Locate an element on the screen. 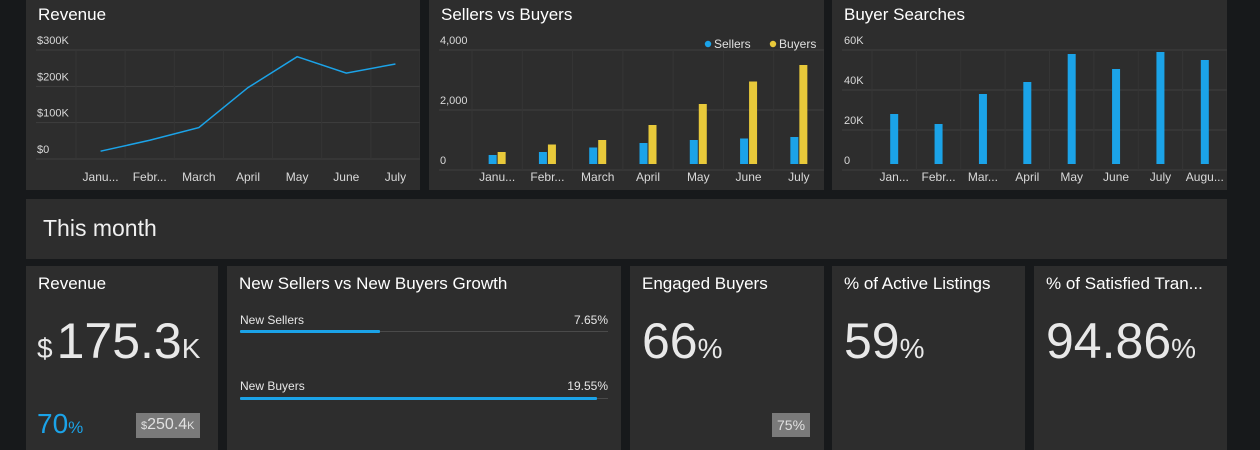  y-tick-label: 40K is located at coordinates (854, 81).